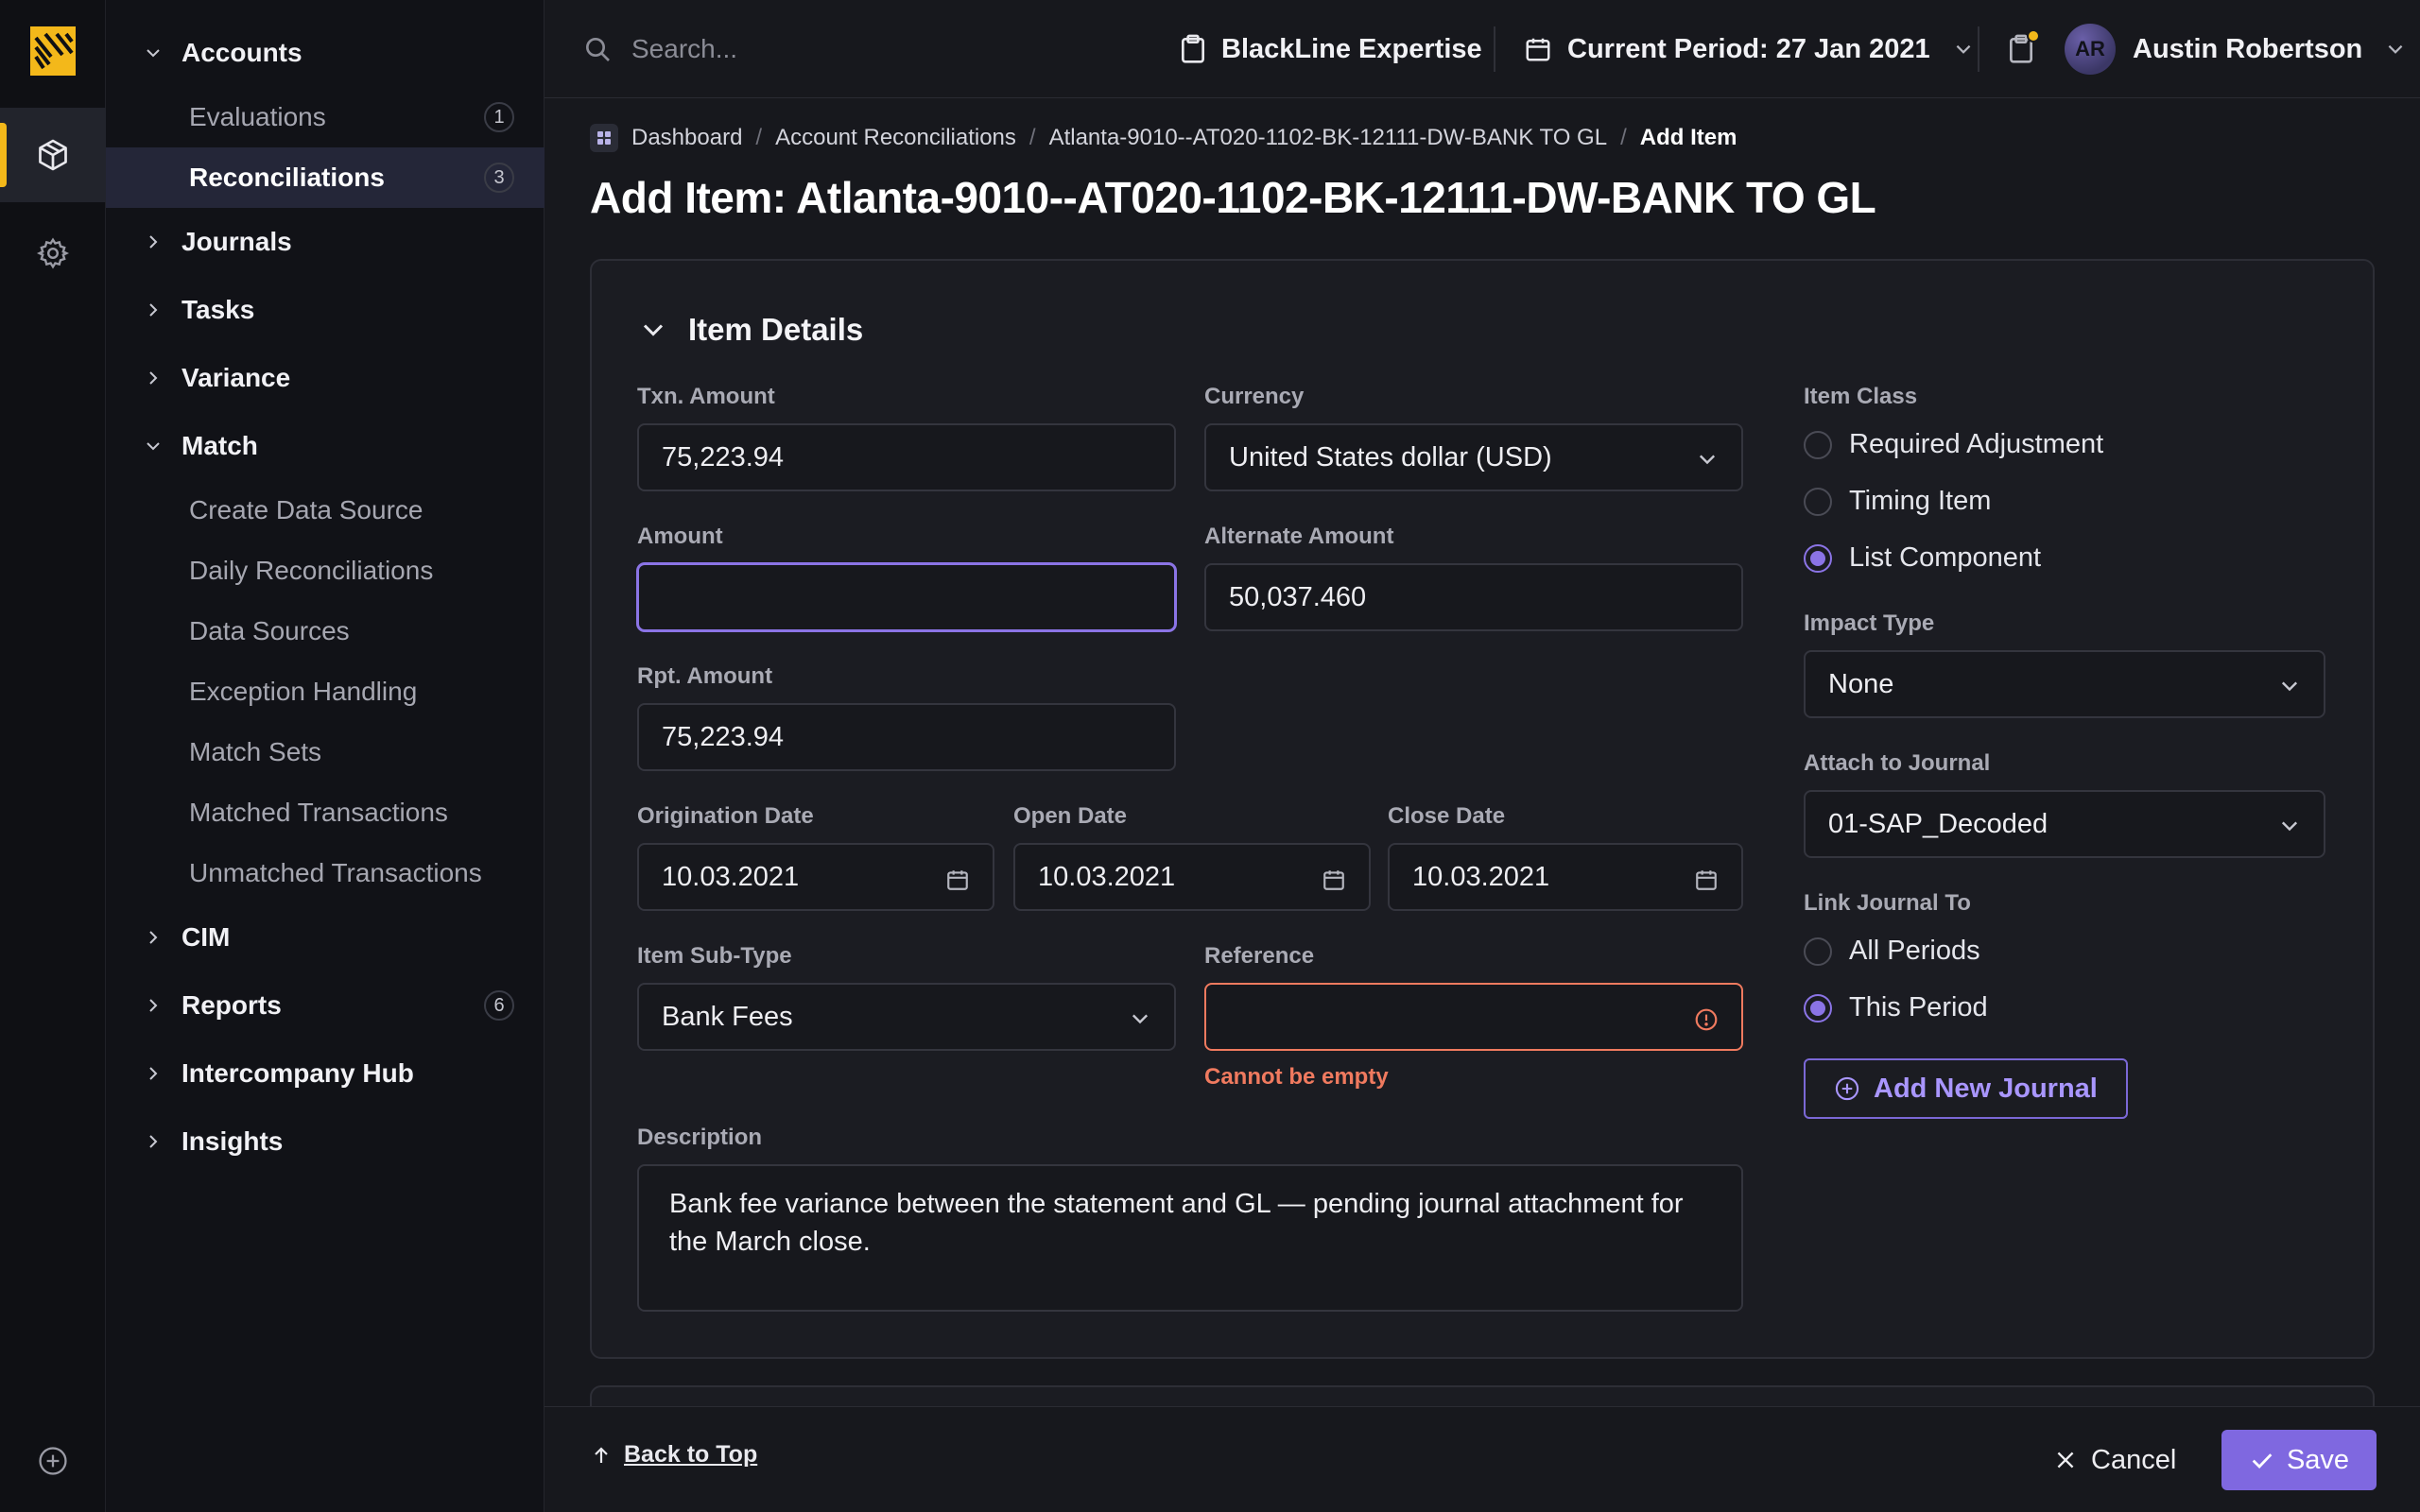  Describe the element at coordinates (53, 51) in the screenshot. I see `blackline-logo` at that location.